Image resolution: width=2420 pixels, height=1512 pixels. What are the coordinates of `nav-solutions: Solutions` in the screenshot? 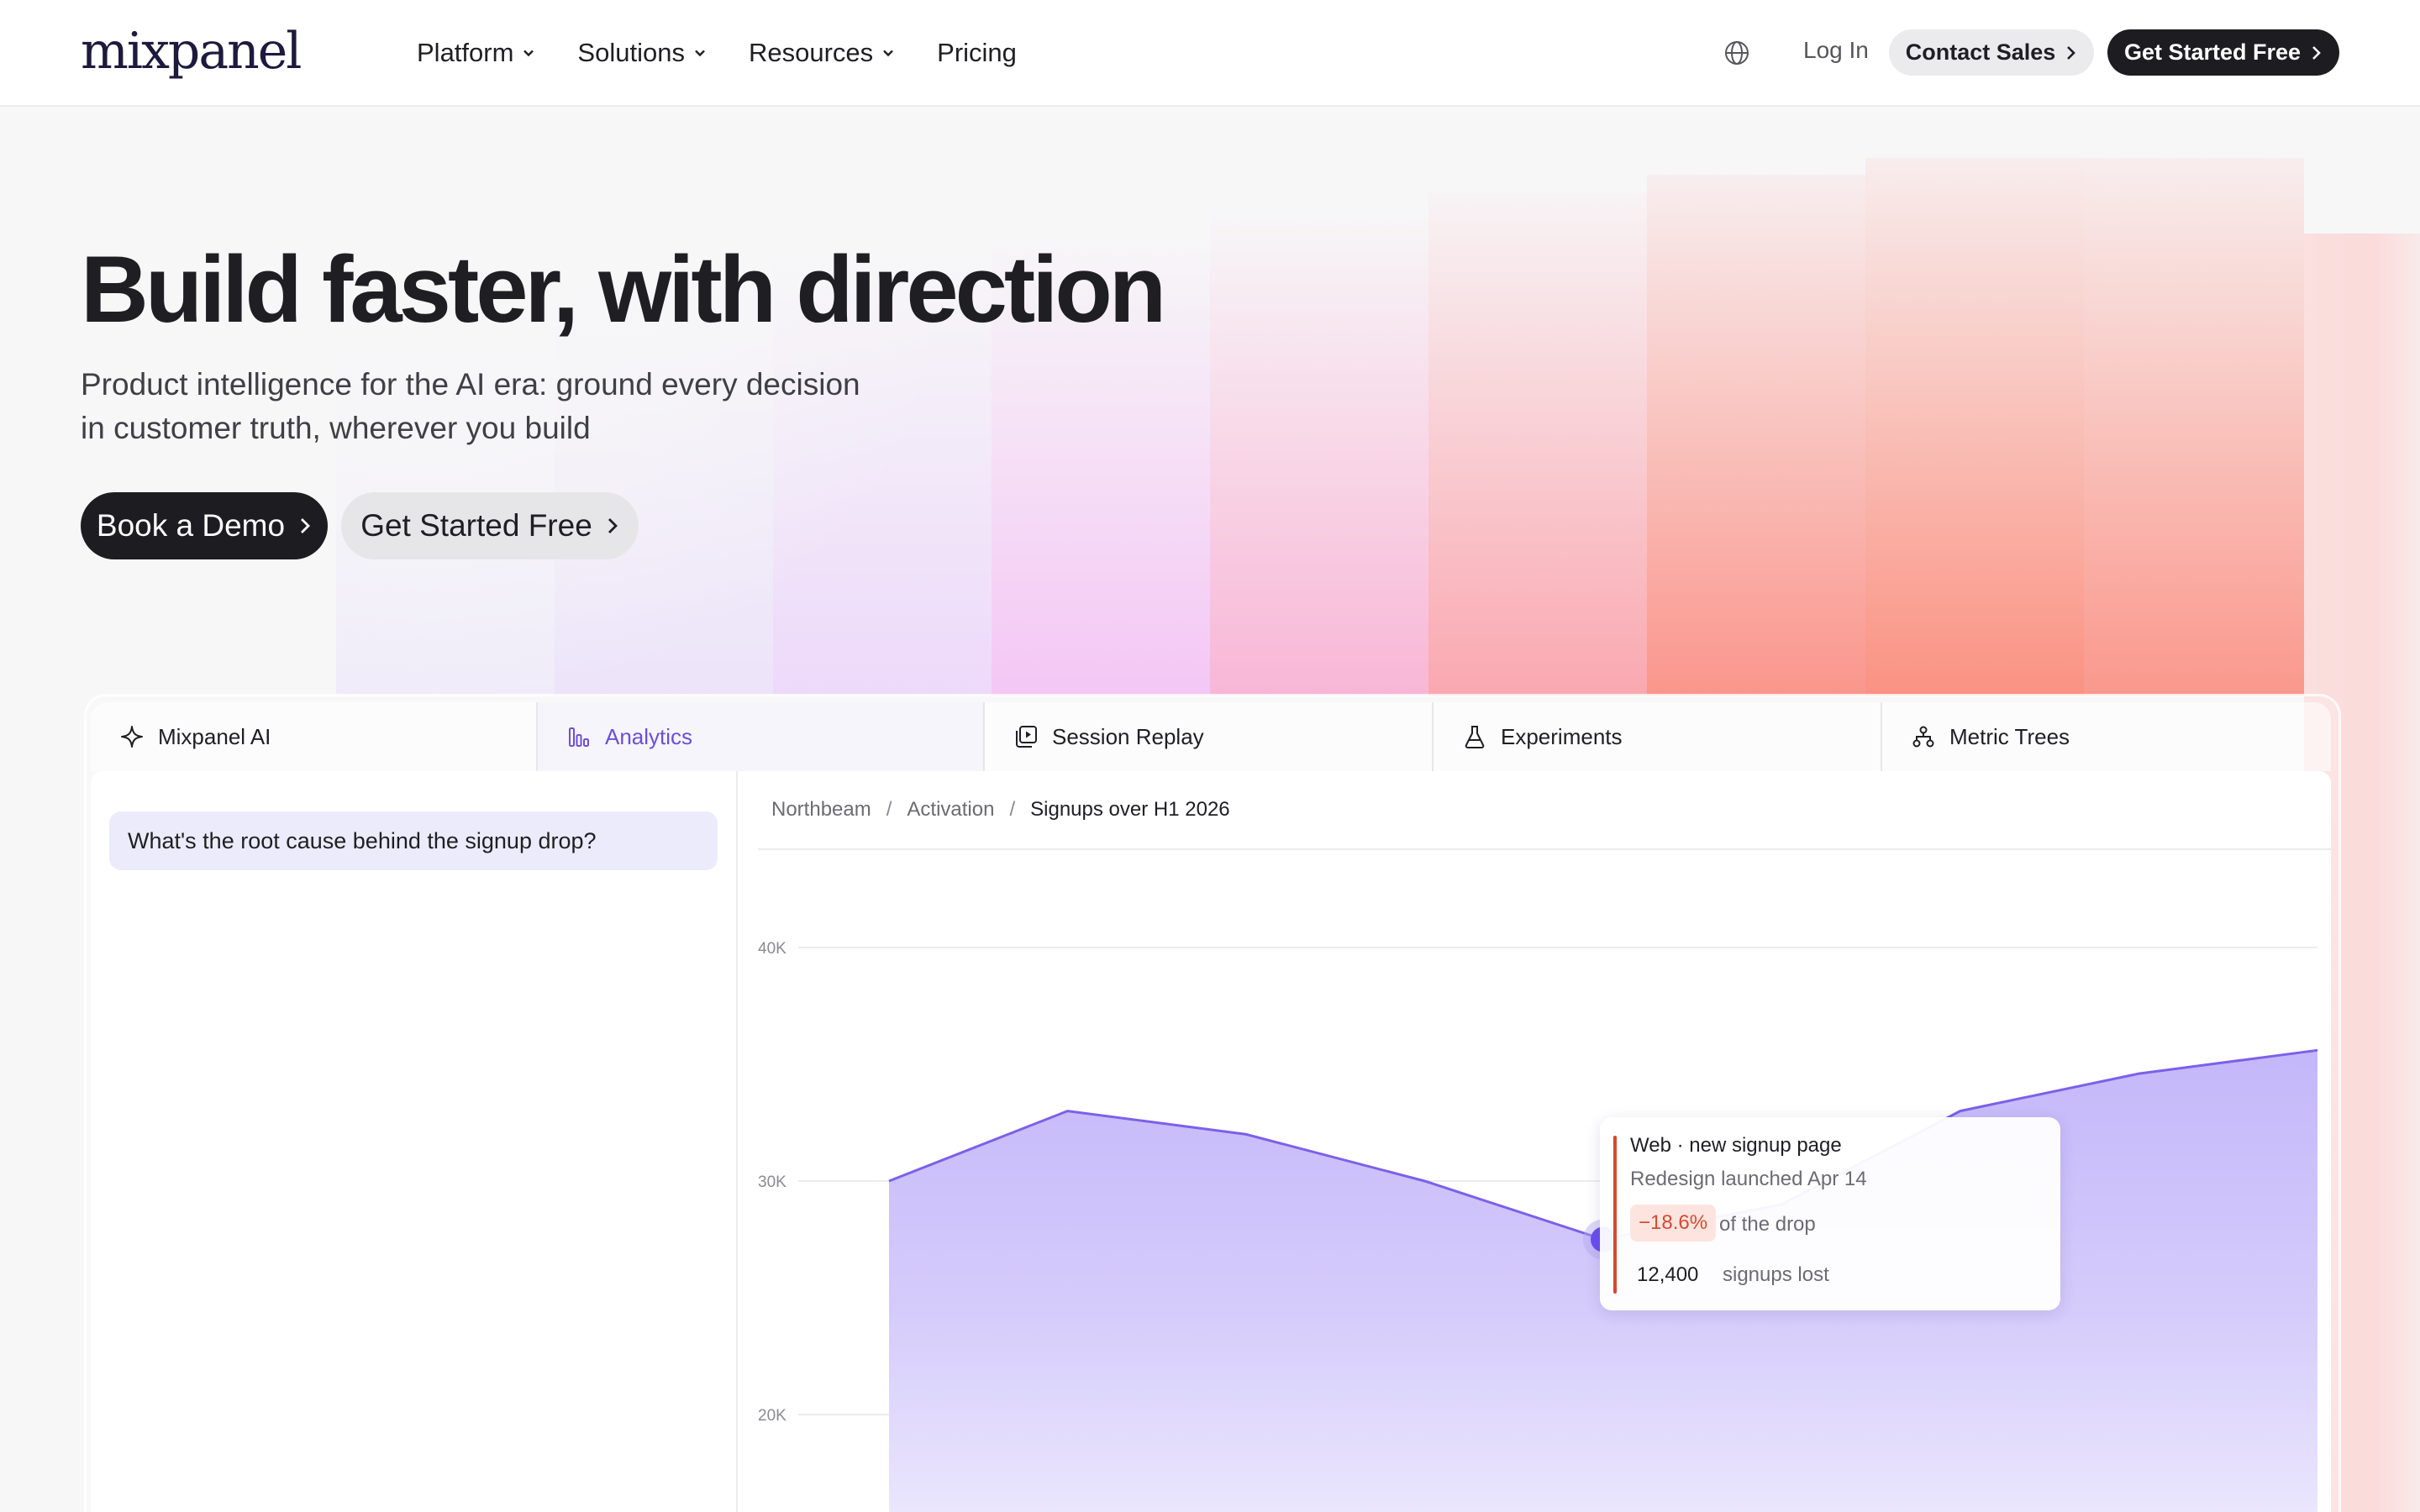 It's located at (642, 53).